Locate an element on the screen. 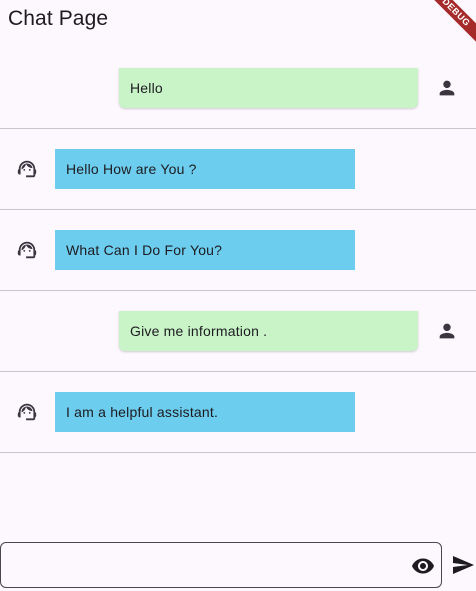  message-row-bot: I am a helpful assistant. is located at coordinates (238, 412).